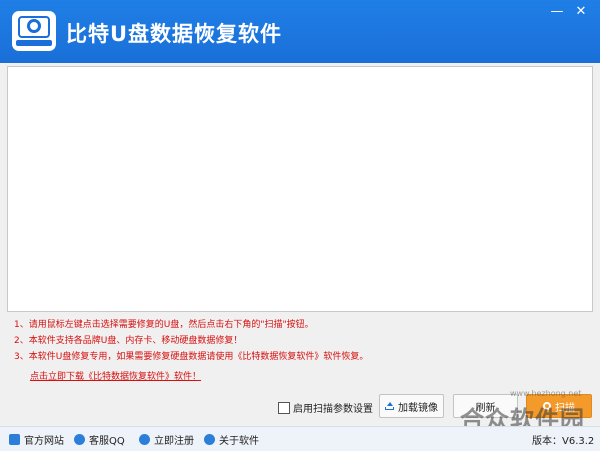 The height and width of the screenshot is (451, 600). I want to click on minimize-button: —, so click(557, 12).